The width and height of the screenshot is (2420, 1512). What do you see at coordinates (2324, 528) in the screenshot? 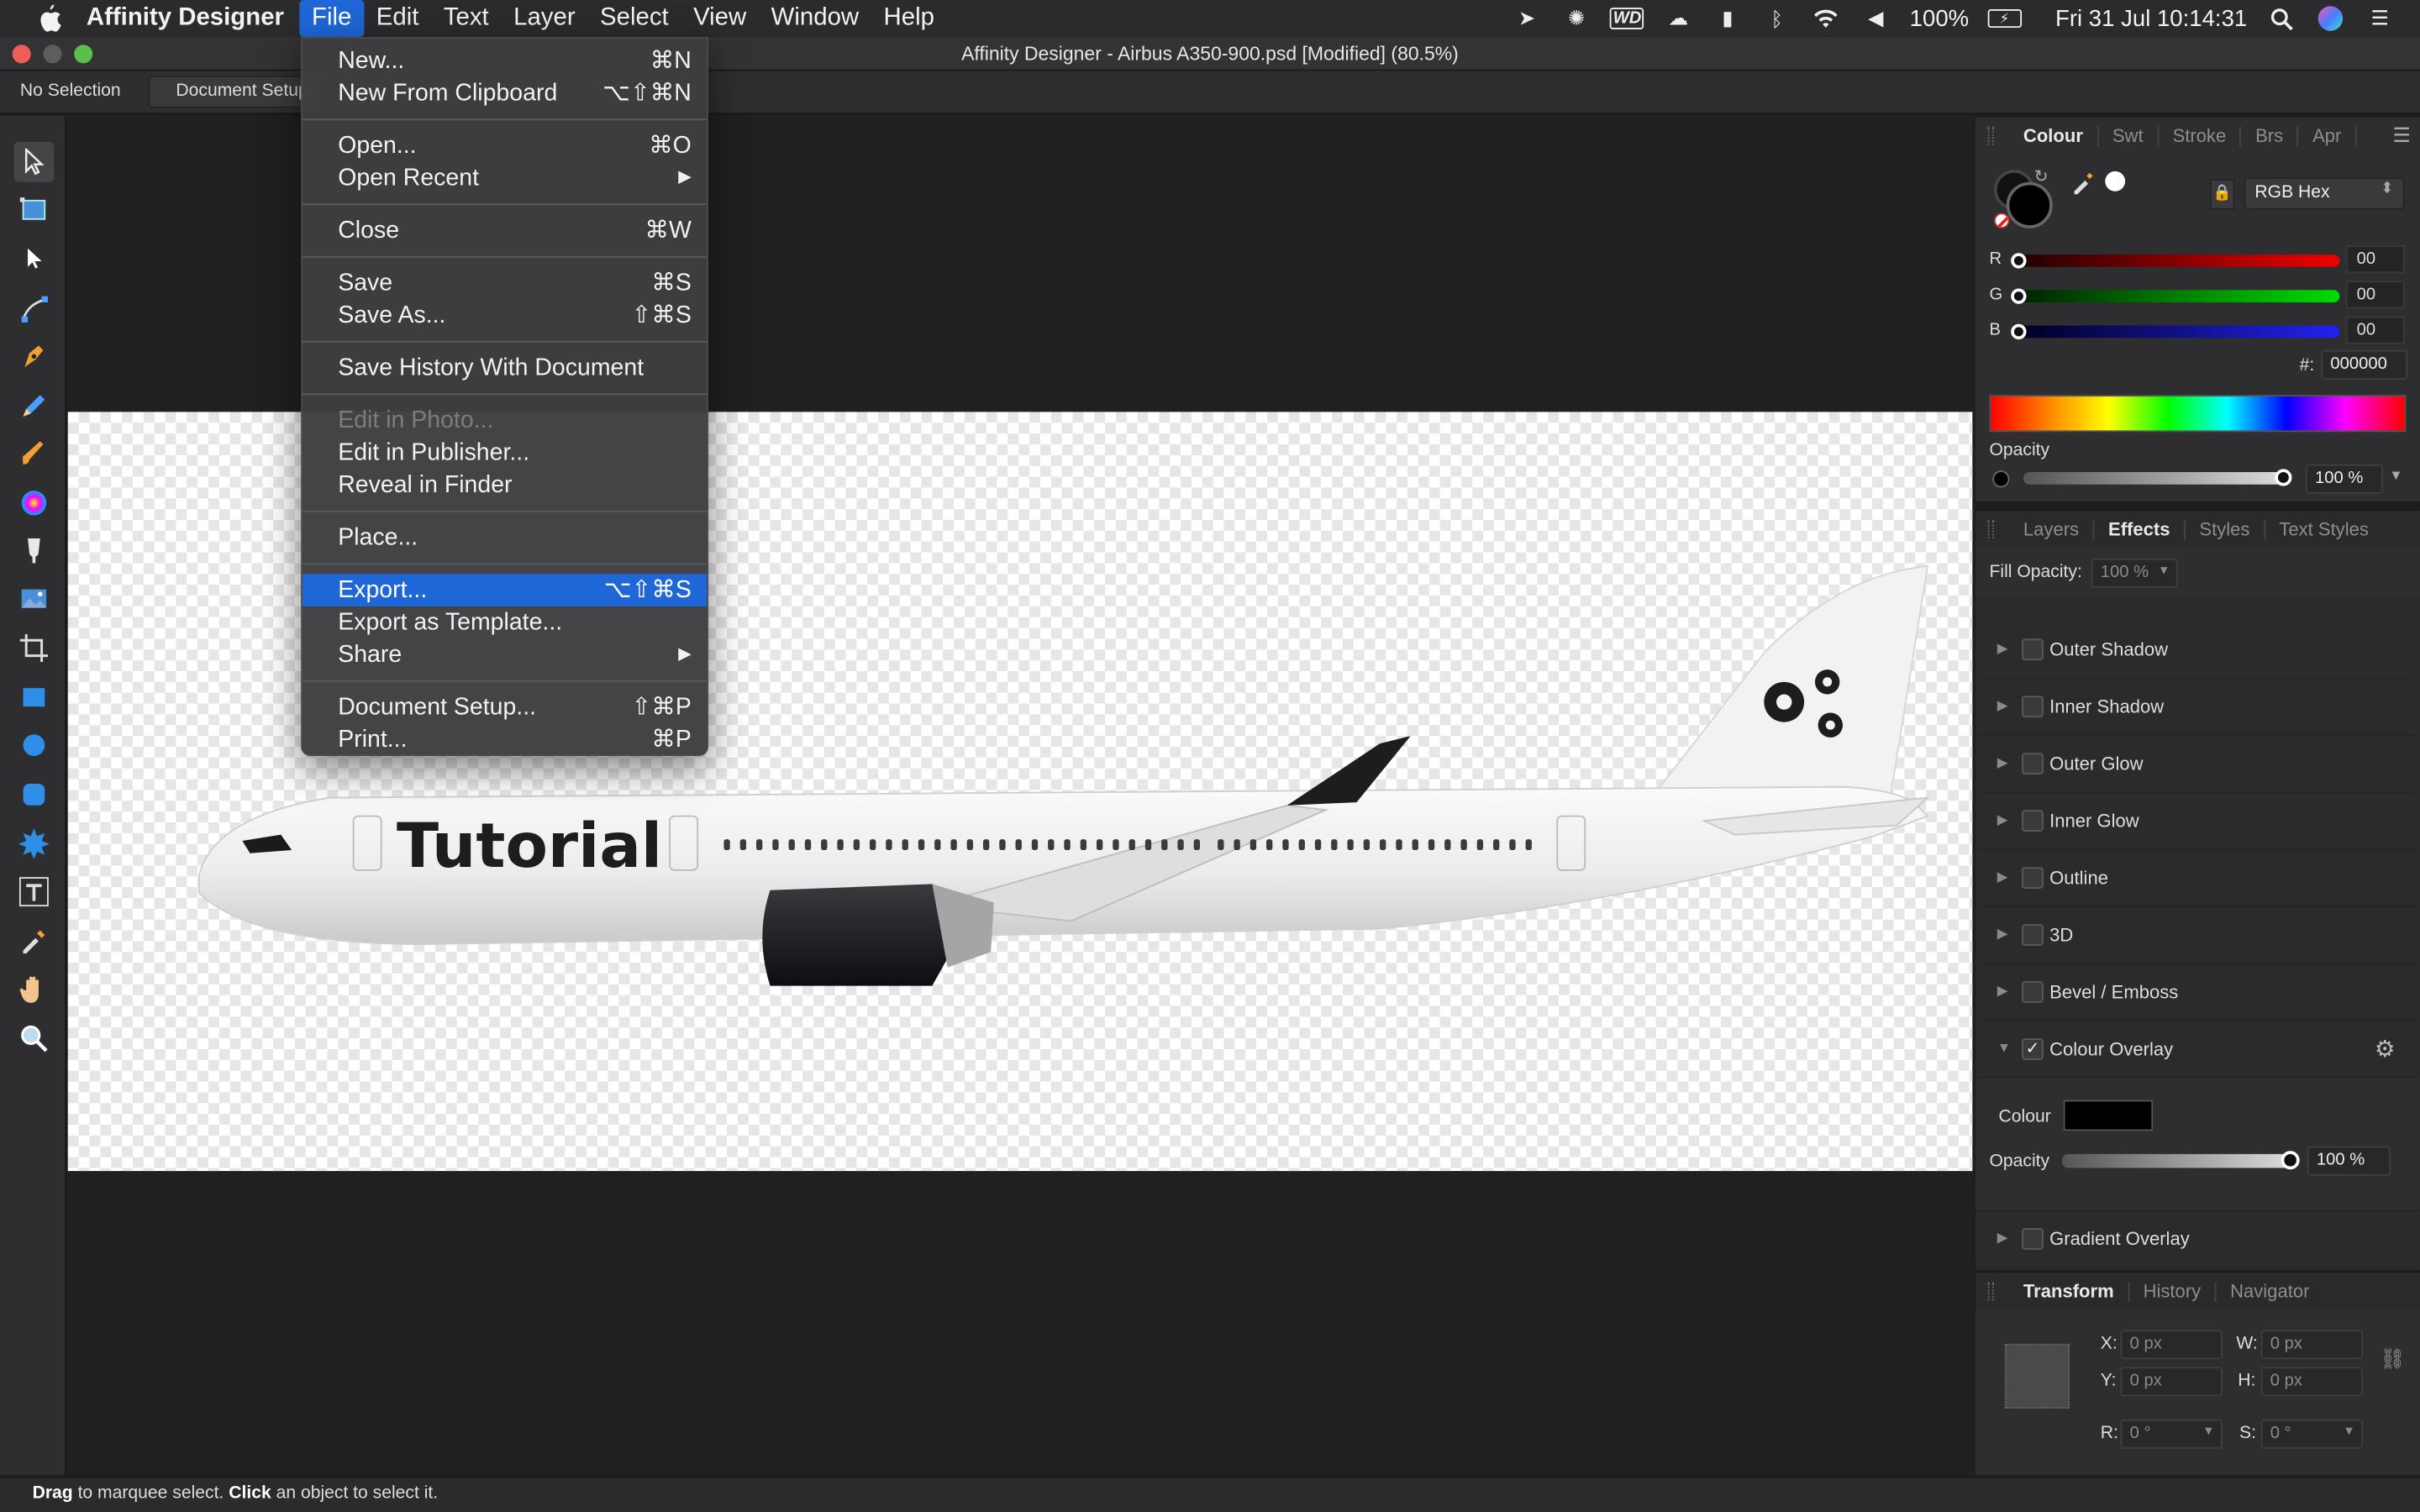
I see `panel-tab-text-styles: Text Styles` at bounding box center [2324, 528].